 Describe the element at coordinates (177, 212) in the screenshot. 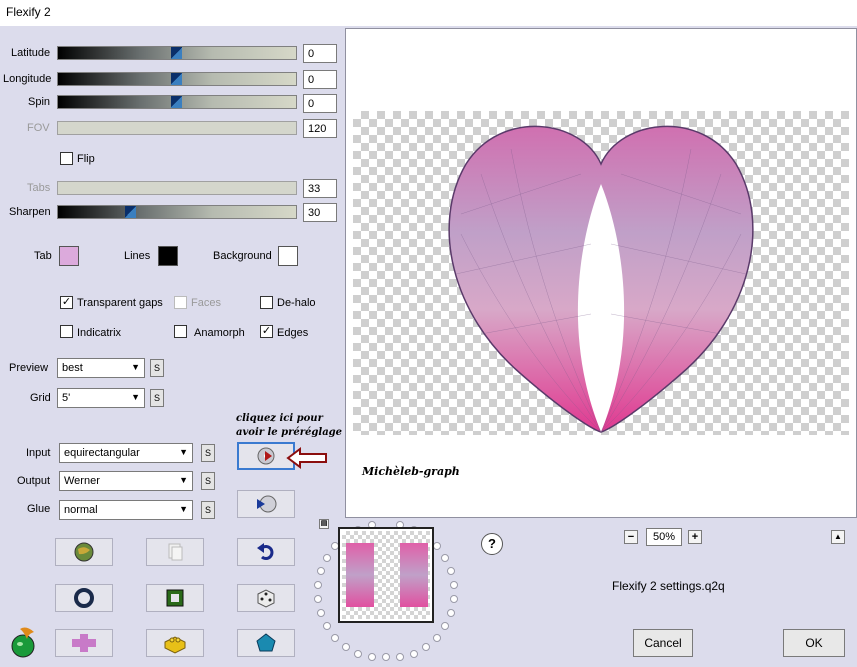

I see `sharpen-slider` at that location.